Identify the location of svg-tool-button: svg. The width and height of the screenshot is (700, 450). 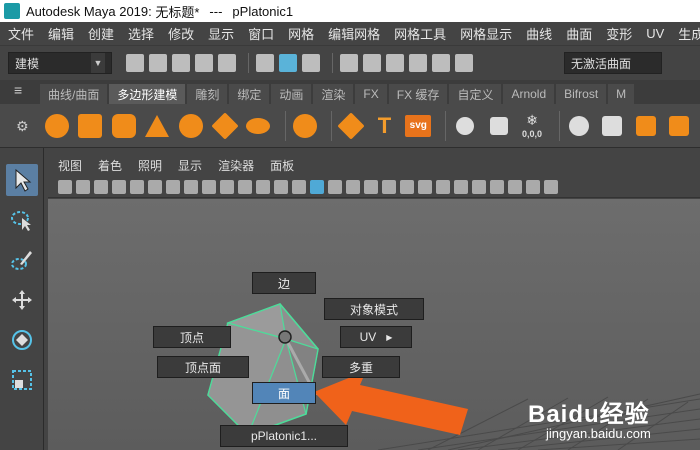
(418, 126).